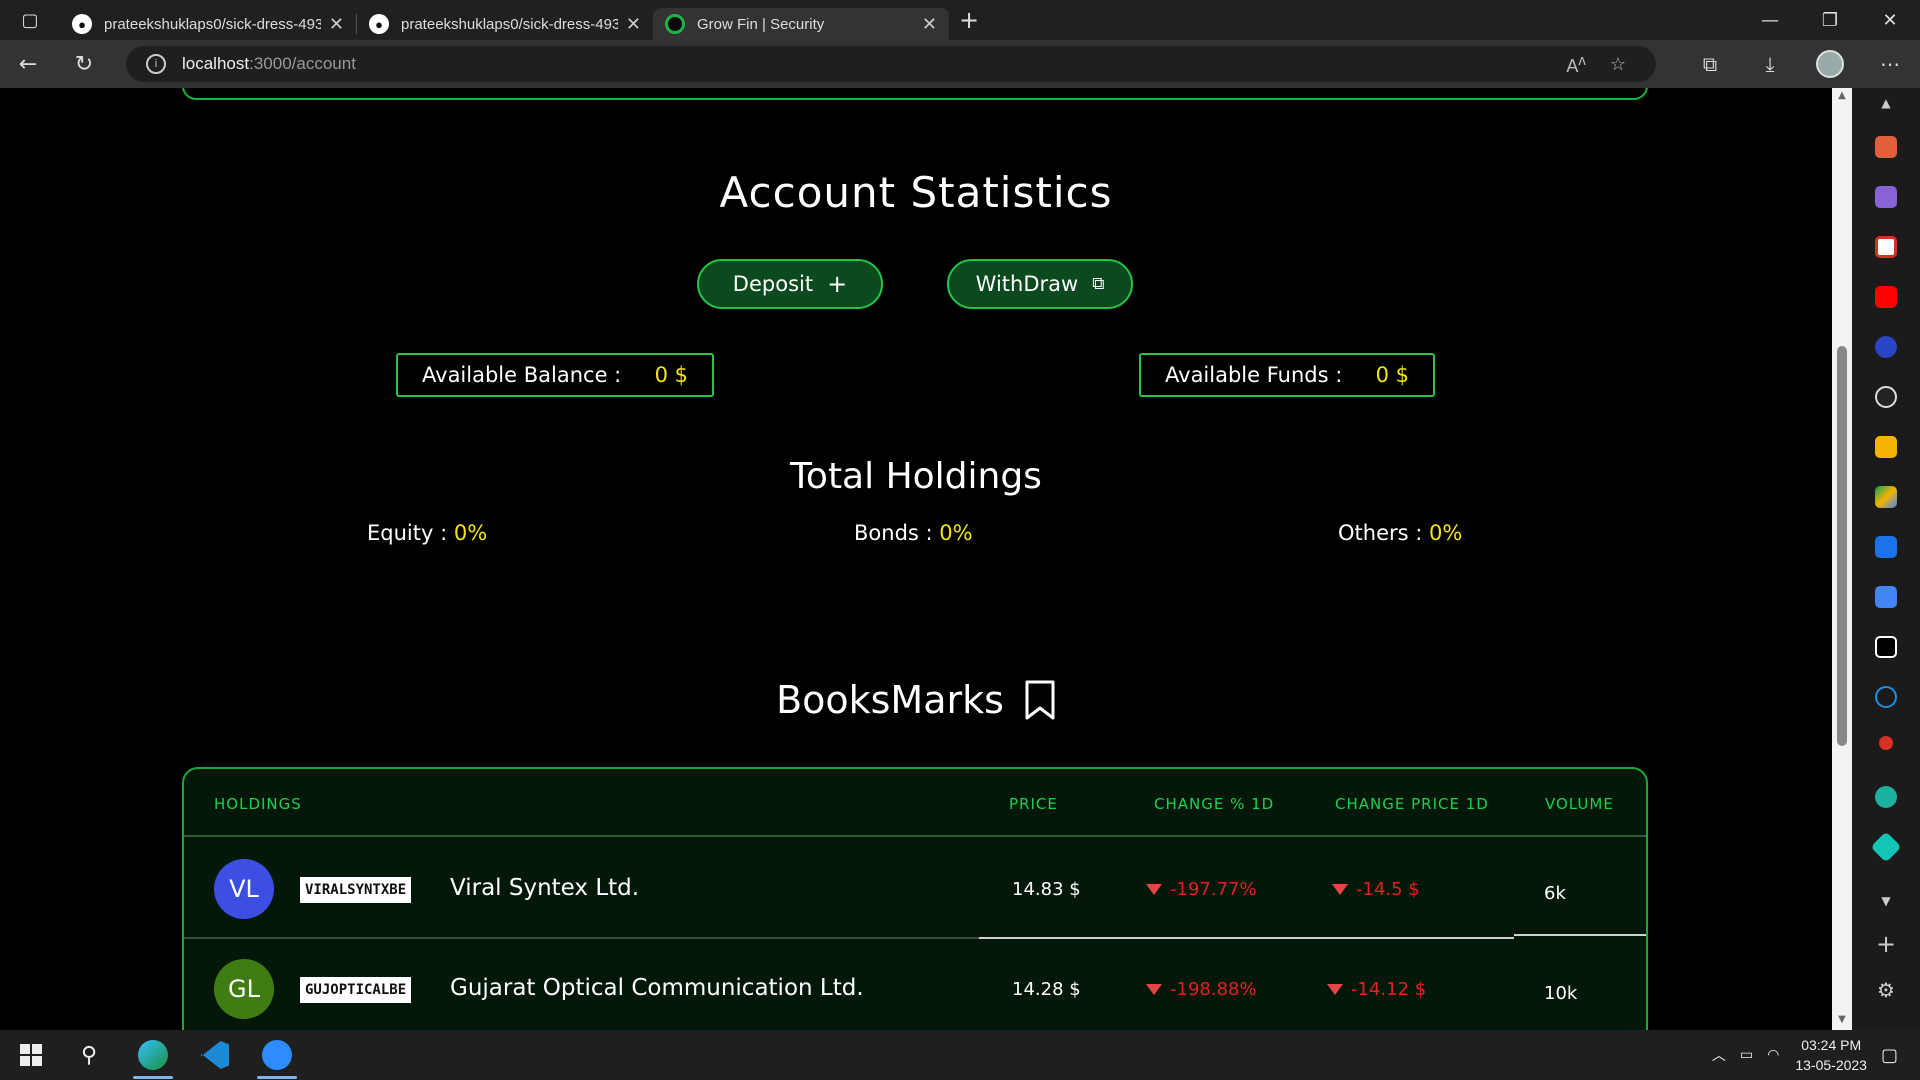  Describe the element at coordinates (1746, 1055) in the screenshot. I see `battery-icon: ▭` at that location.